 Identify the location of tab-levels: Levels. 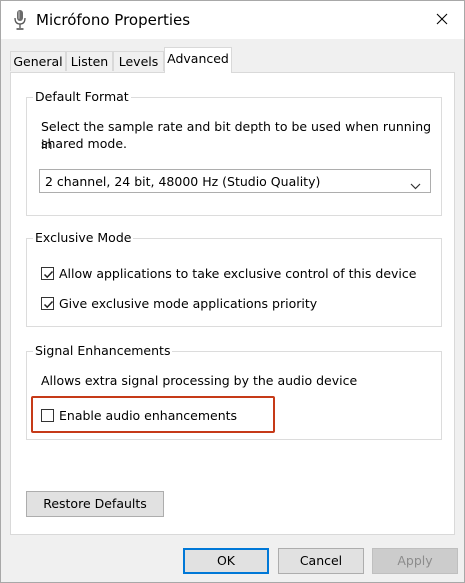
(138, 61).